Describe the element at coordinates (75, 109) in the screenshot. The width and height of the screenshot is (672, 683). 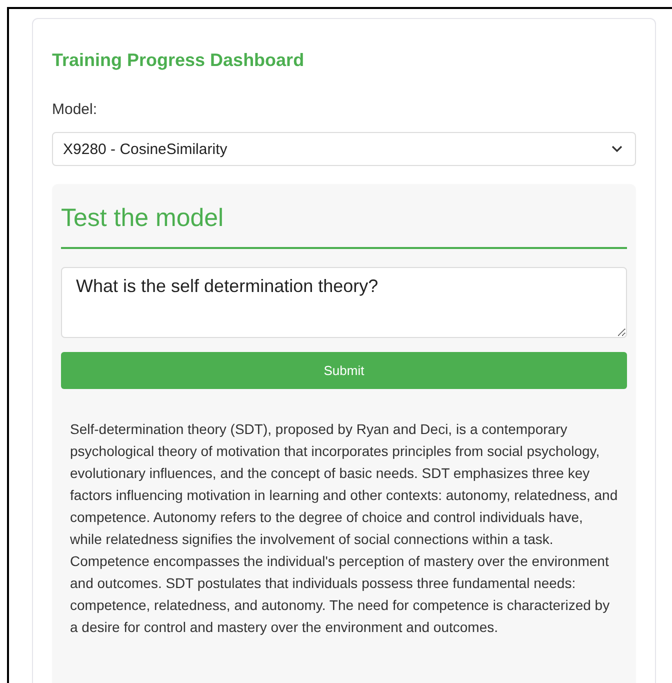
I see `model-label: Model:` at that location.